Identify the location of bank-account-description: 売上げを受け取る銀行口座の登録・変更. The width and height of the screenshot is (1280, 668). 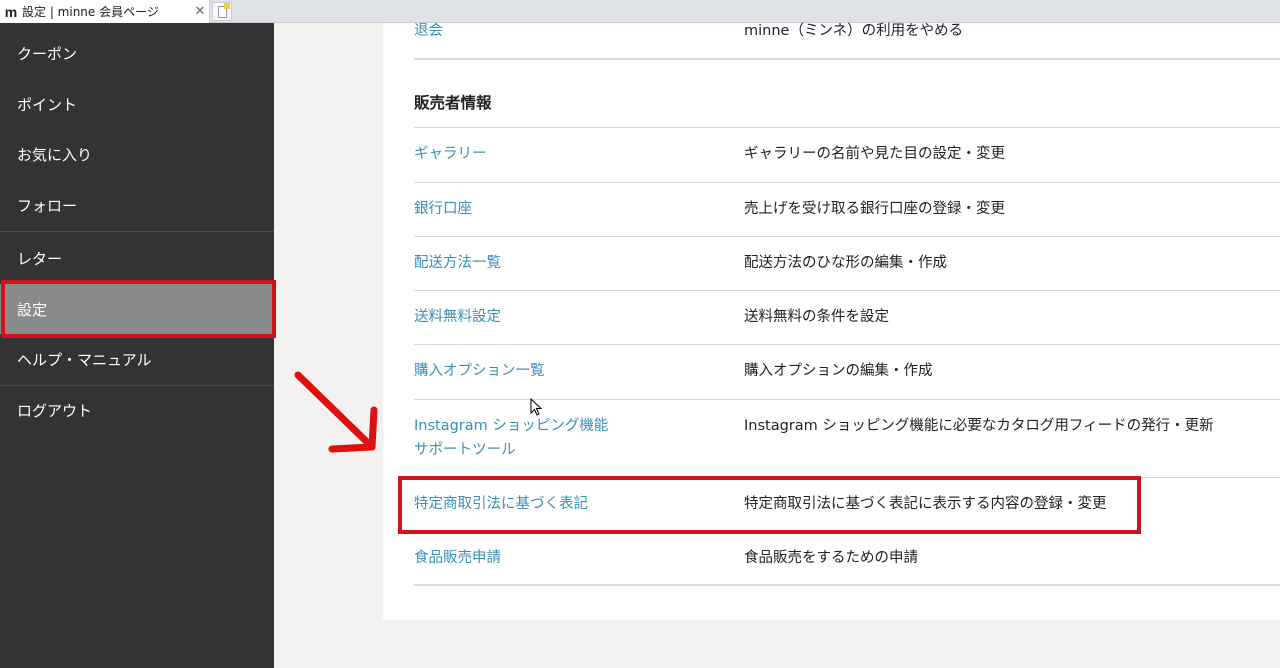
(874, 209).